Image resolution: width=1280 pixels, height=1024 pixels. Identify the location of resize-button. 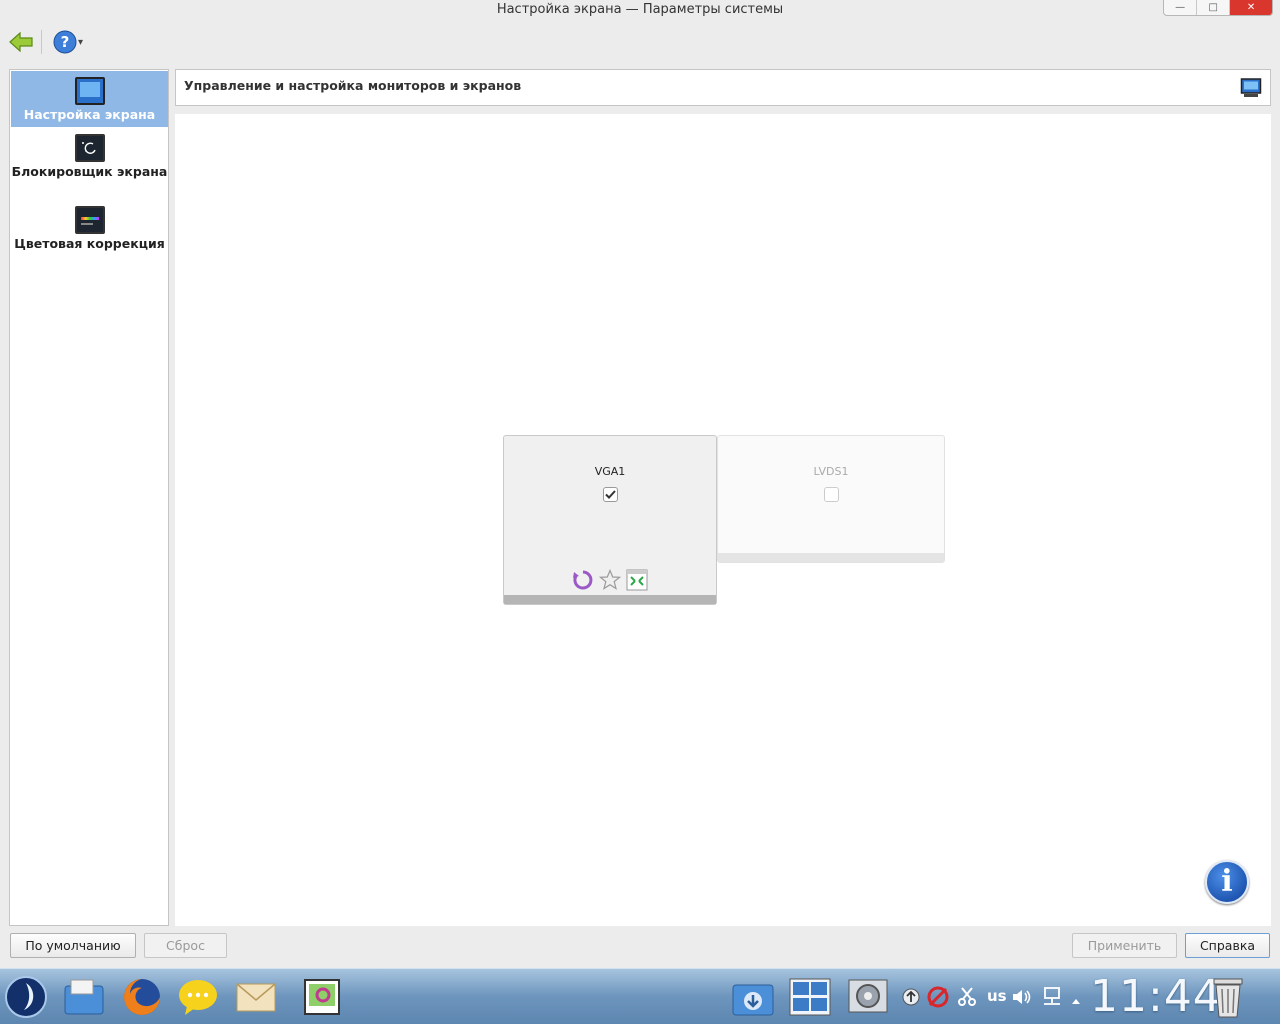
(637, 579).